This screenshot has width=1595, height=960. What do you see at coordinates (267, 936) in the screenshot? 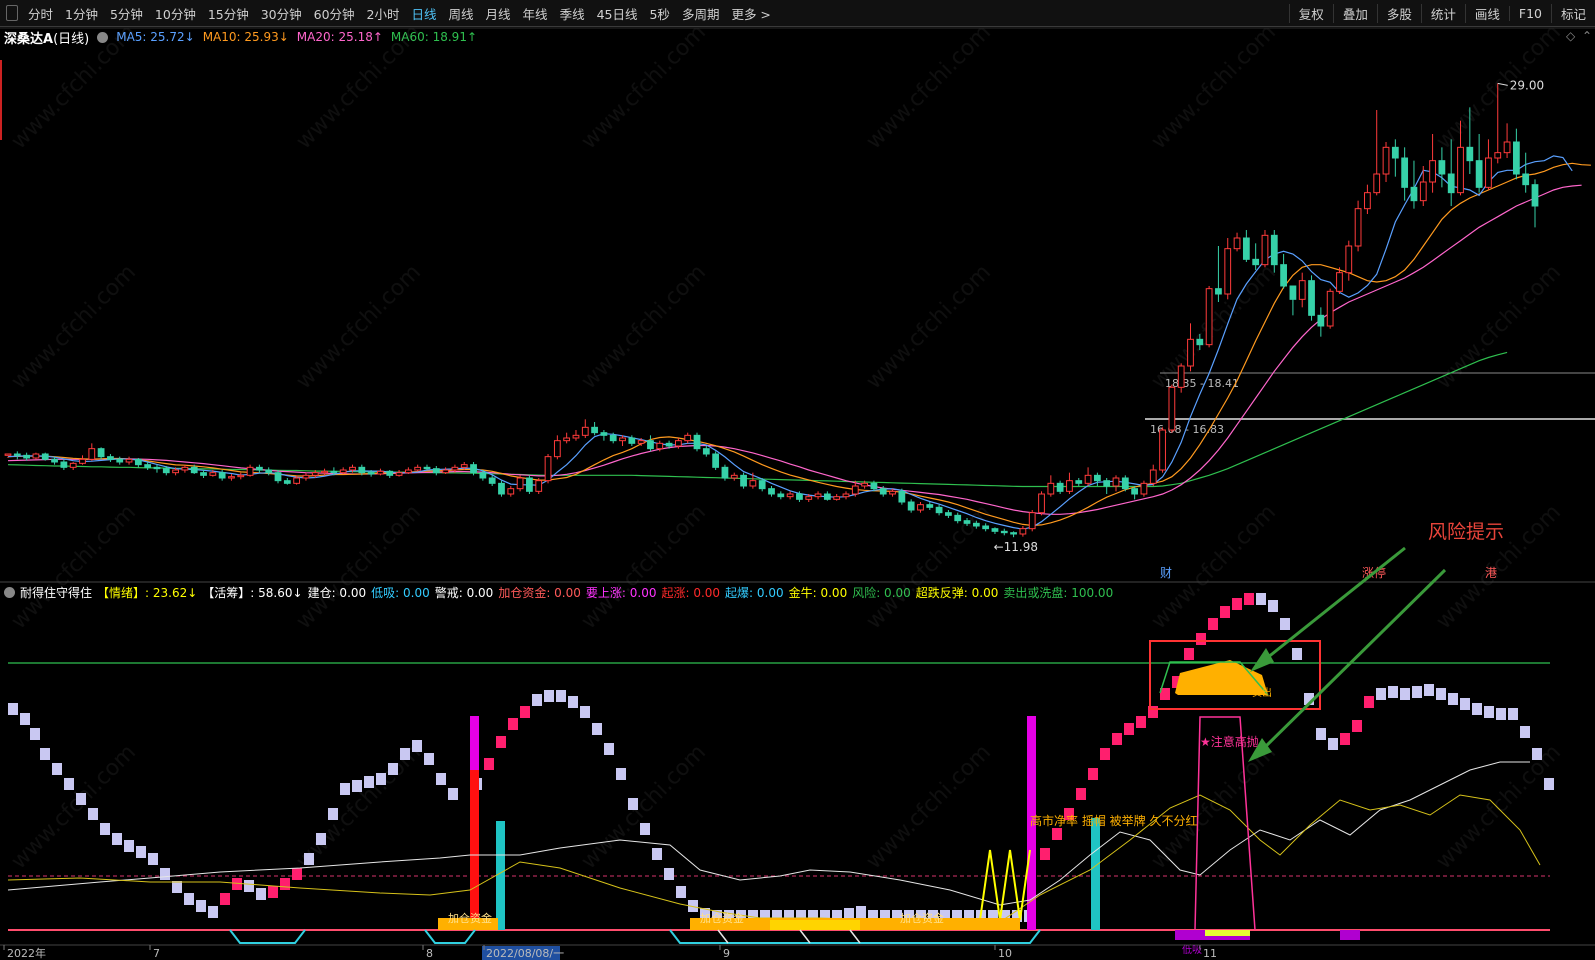
I see `cyan-trough` at bounding box center [267, 936].